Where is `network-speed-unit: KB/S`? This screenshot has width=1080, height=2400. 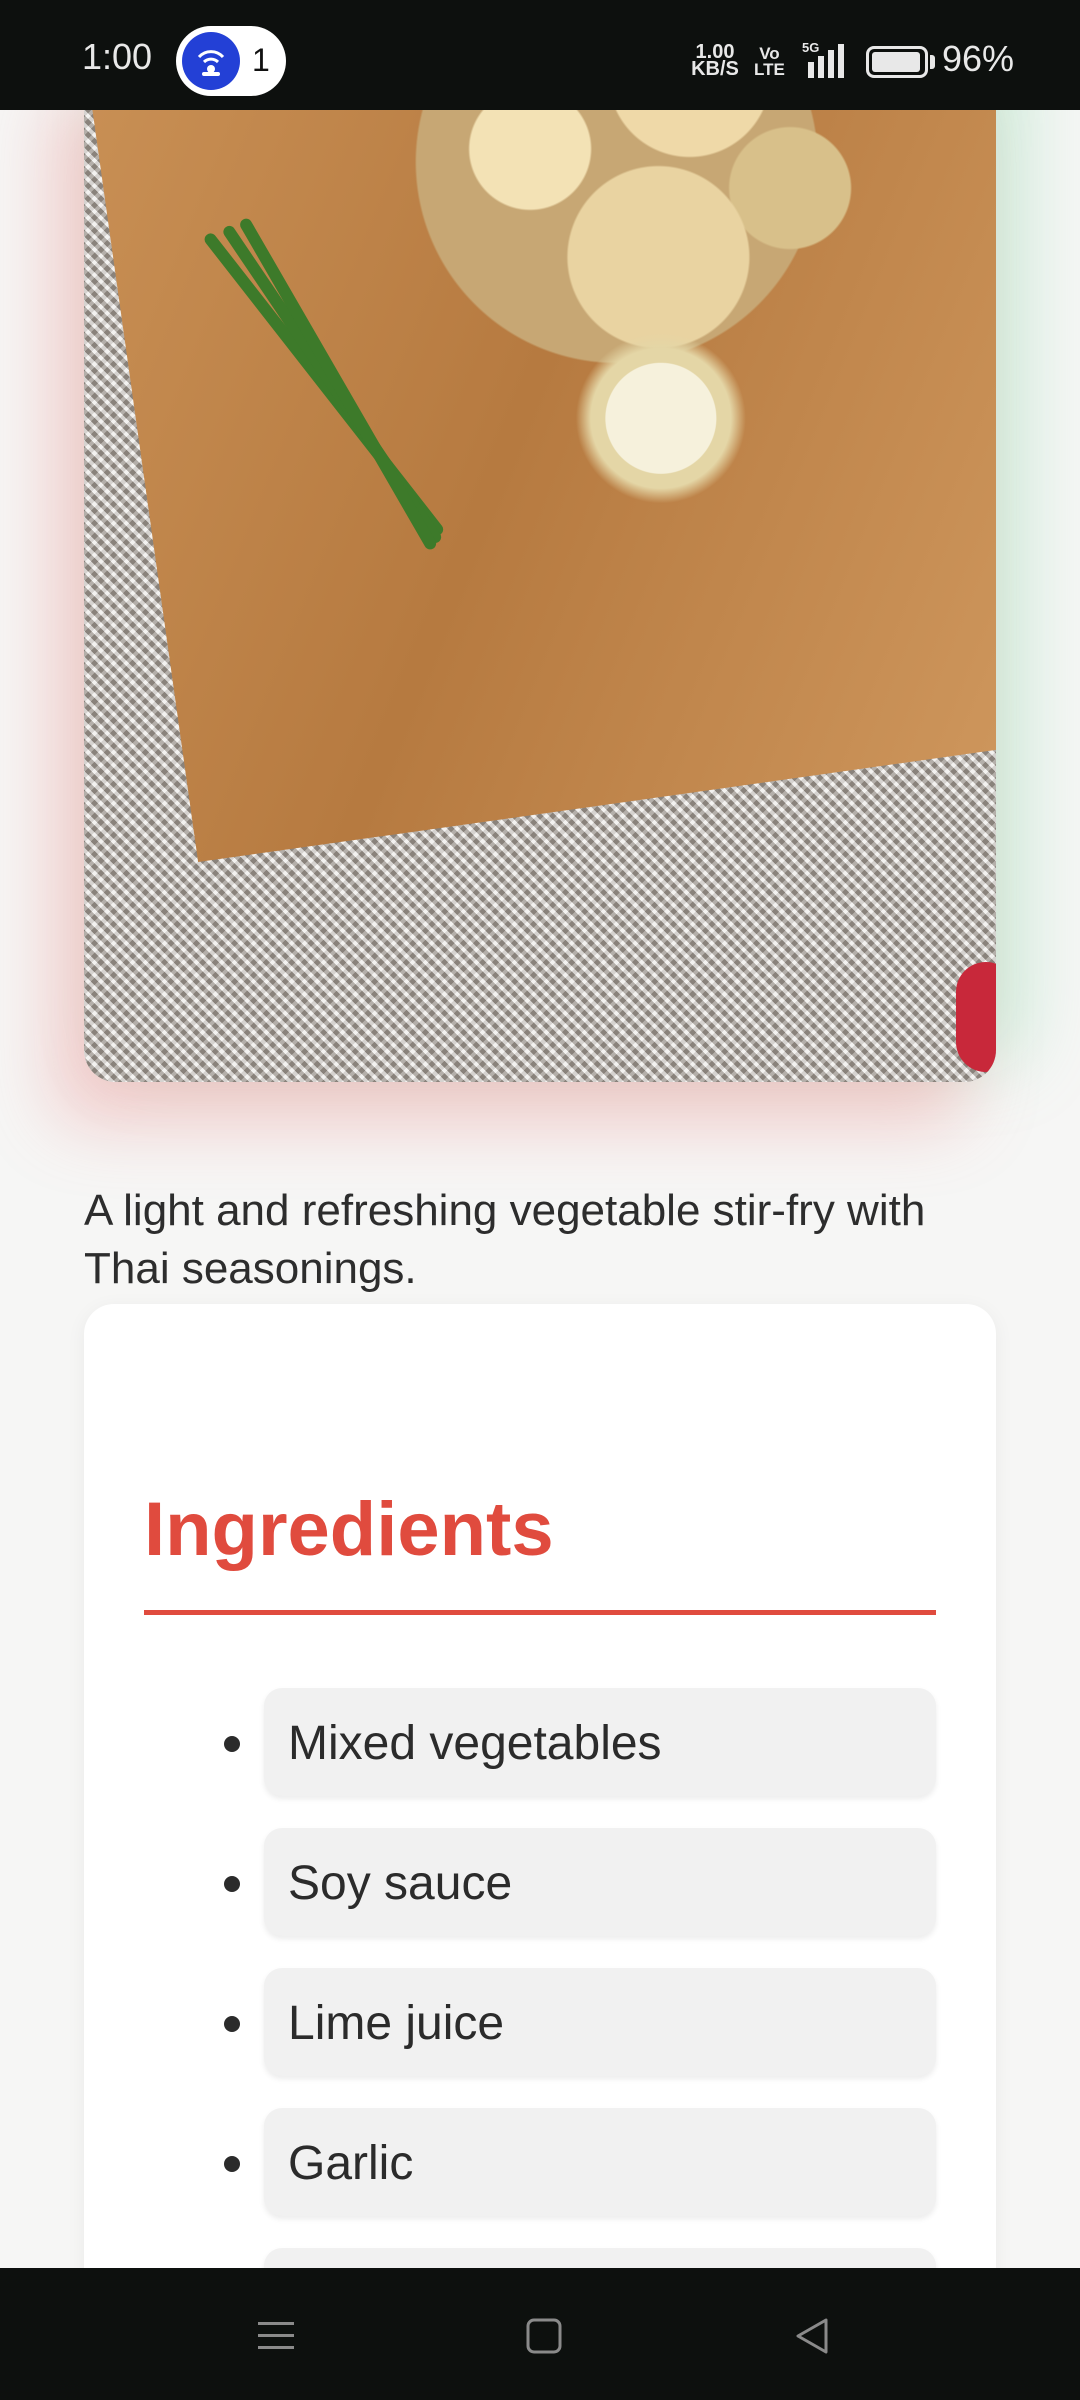
network-speed-unit: KB/S is located at coordinates (715, 69).